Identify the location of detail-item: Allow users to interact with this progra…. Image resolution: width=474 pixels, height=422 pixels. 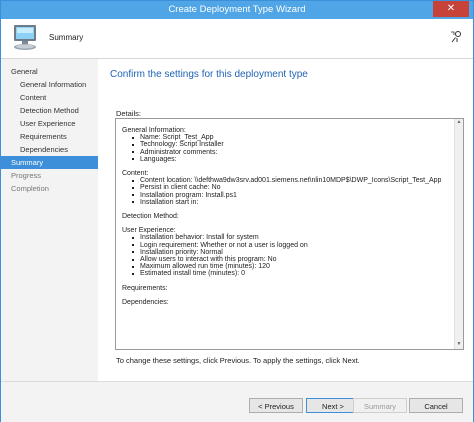
(294, 259).